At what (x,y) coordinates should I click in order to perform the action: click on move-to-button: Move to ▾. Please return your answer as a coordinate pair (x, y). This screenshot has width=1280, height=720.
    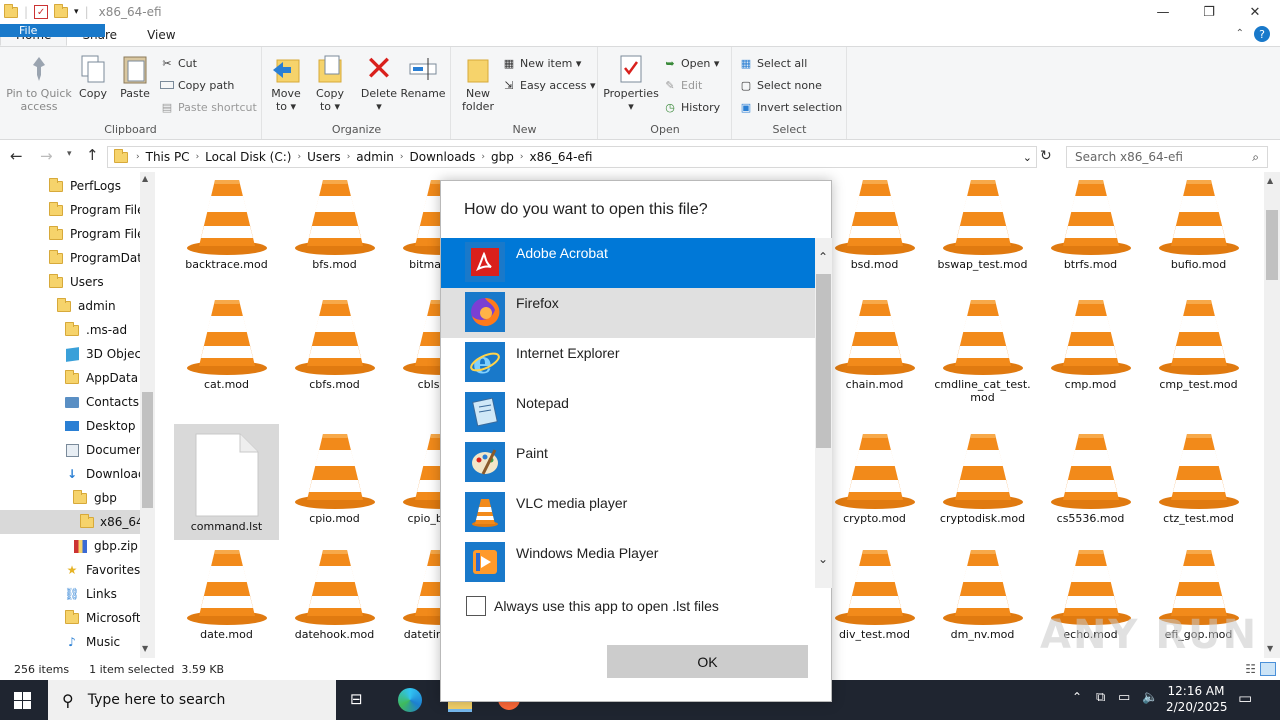
    Looking at the image, I should click on (286, 83).